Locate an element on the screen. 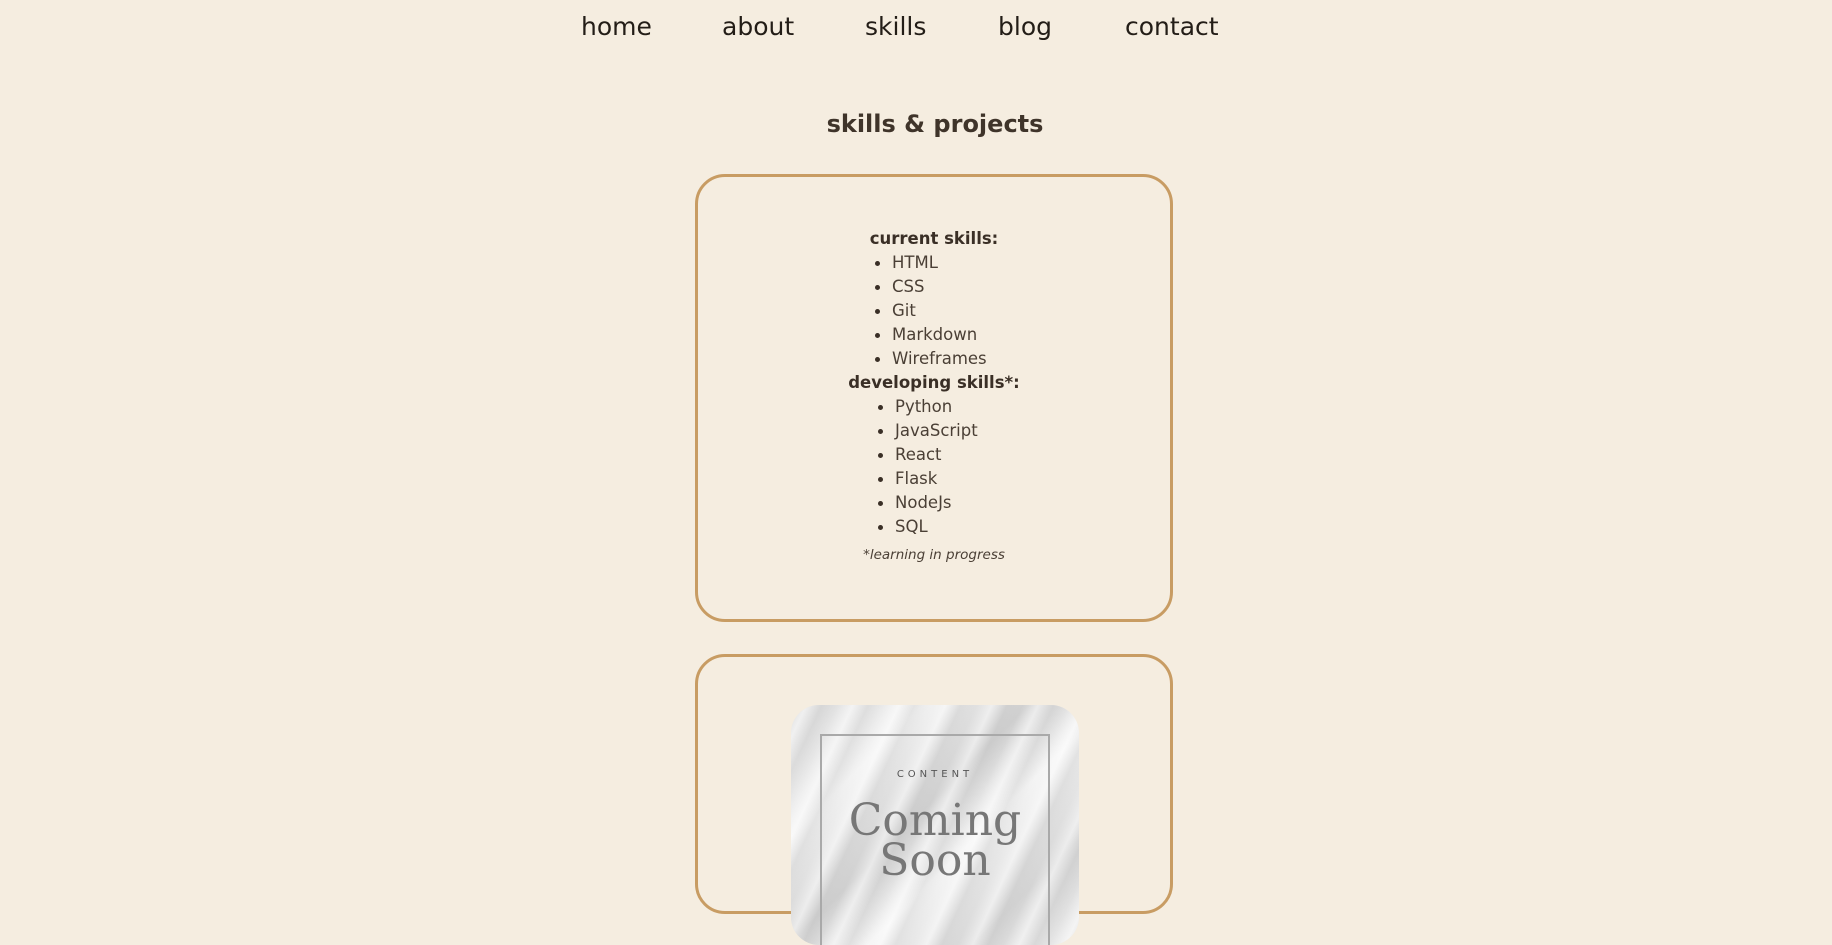 The width and height of the screenshot is (1832, 945). image-caption: CONTENT is located at coordinates (935, 774).